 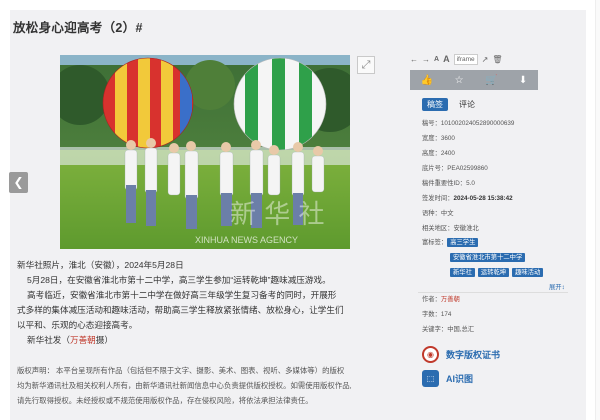 What do you see at coordinates (466, 228) in the screenshot?
I see `meta-region-value: 安徽淮北` at bounding box center [466, 228].